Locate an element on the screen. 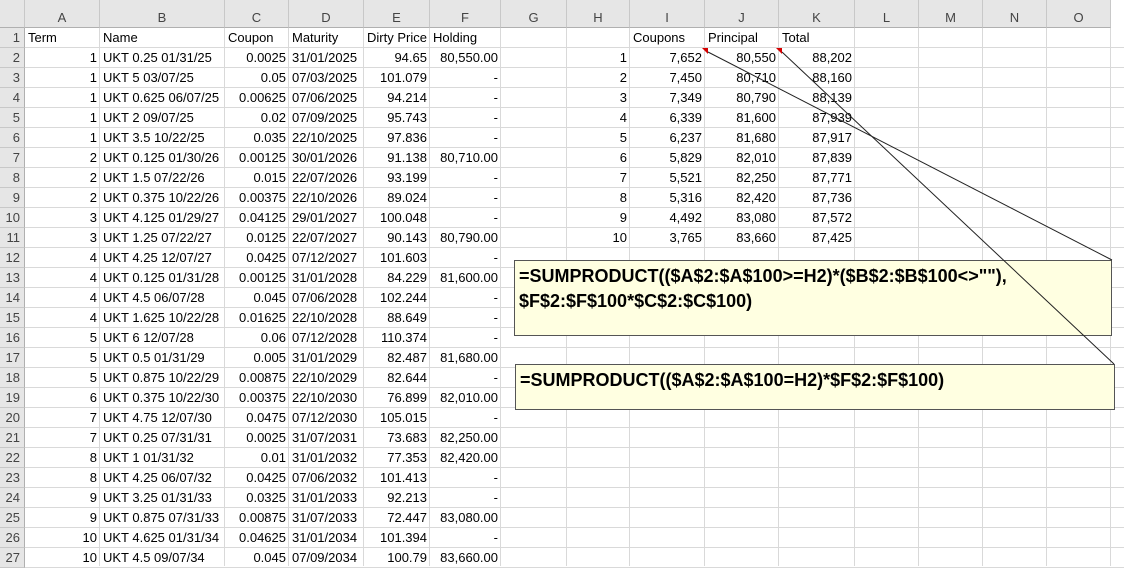 The height and width of the screenshot is (568, 1124). data-cell-d: 07/06/2025 is located at coordinates (326, 98).